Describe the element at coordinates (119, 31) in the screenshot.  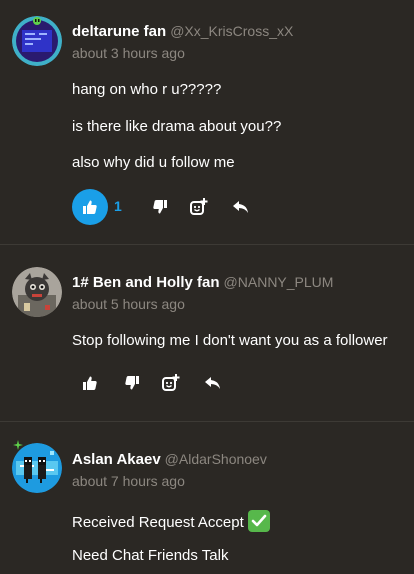
I see `author-name: deltarune fan` at that location.